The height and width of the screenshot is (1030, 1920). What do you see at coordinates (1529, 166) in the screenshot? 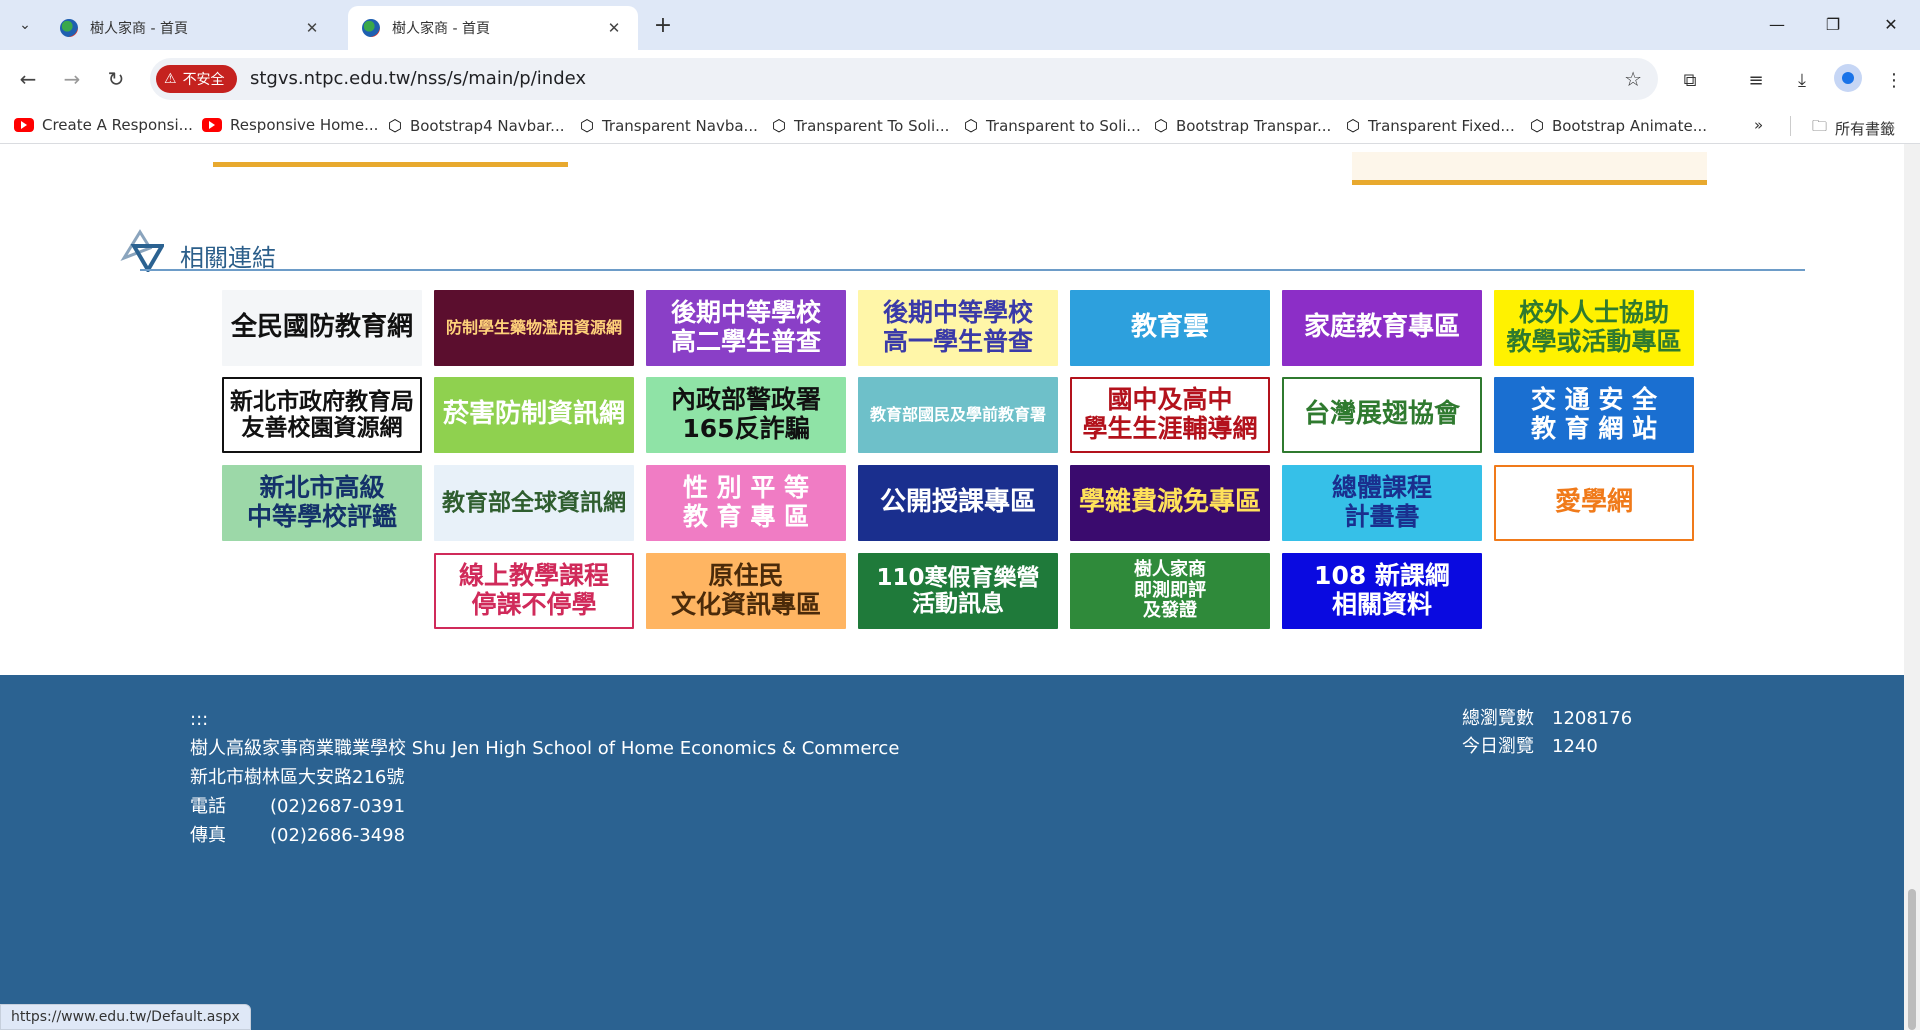
I see `decorative-card` at bounding box center [1529, 166].